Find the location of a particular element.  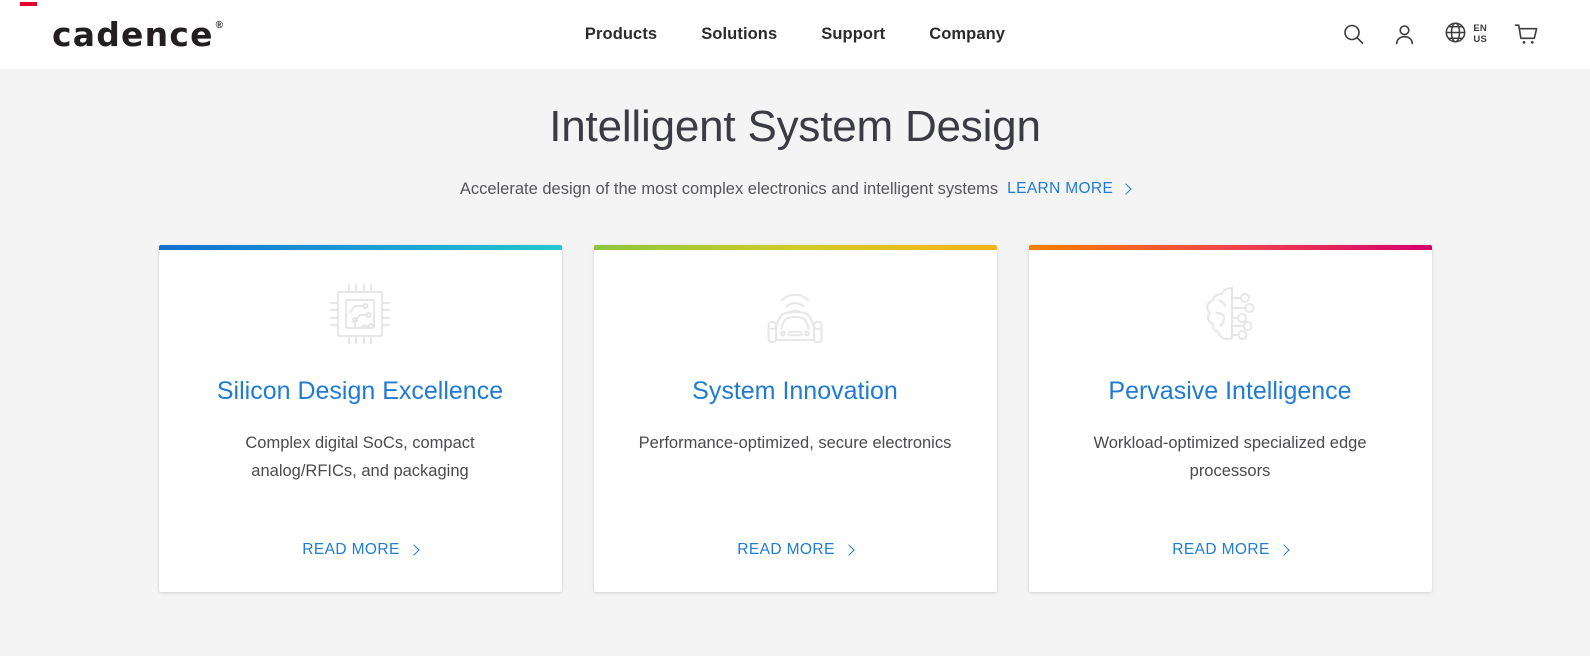

card-title: Pervasive Intelligence is located at coordinates (1230, 390).